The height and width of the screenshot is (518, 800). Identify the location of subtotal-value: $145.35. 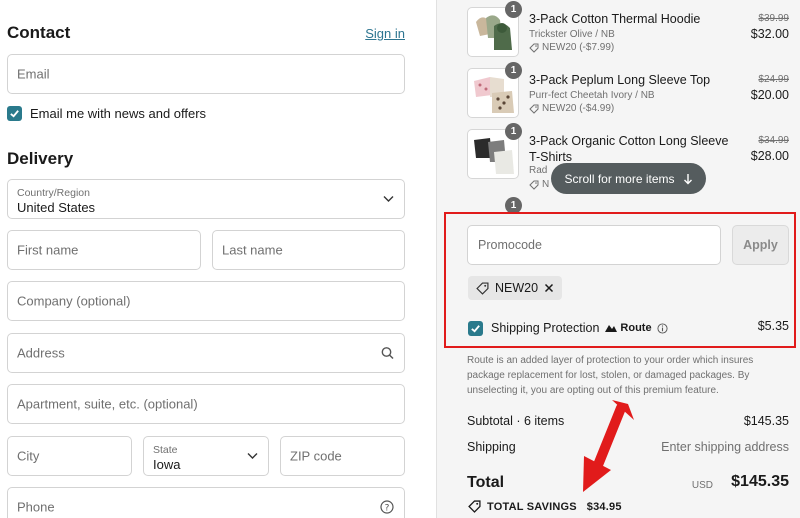
(766, 421).